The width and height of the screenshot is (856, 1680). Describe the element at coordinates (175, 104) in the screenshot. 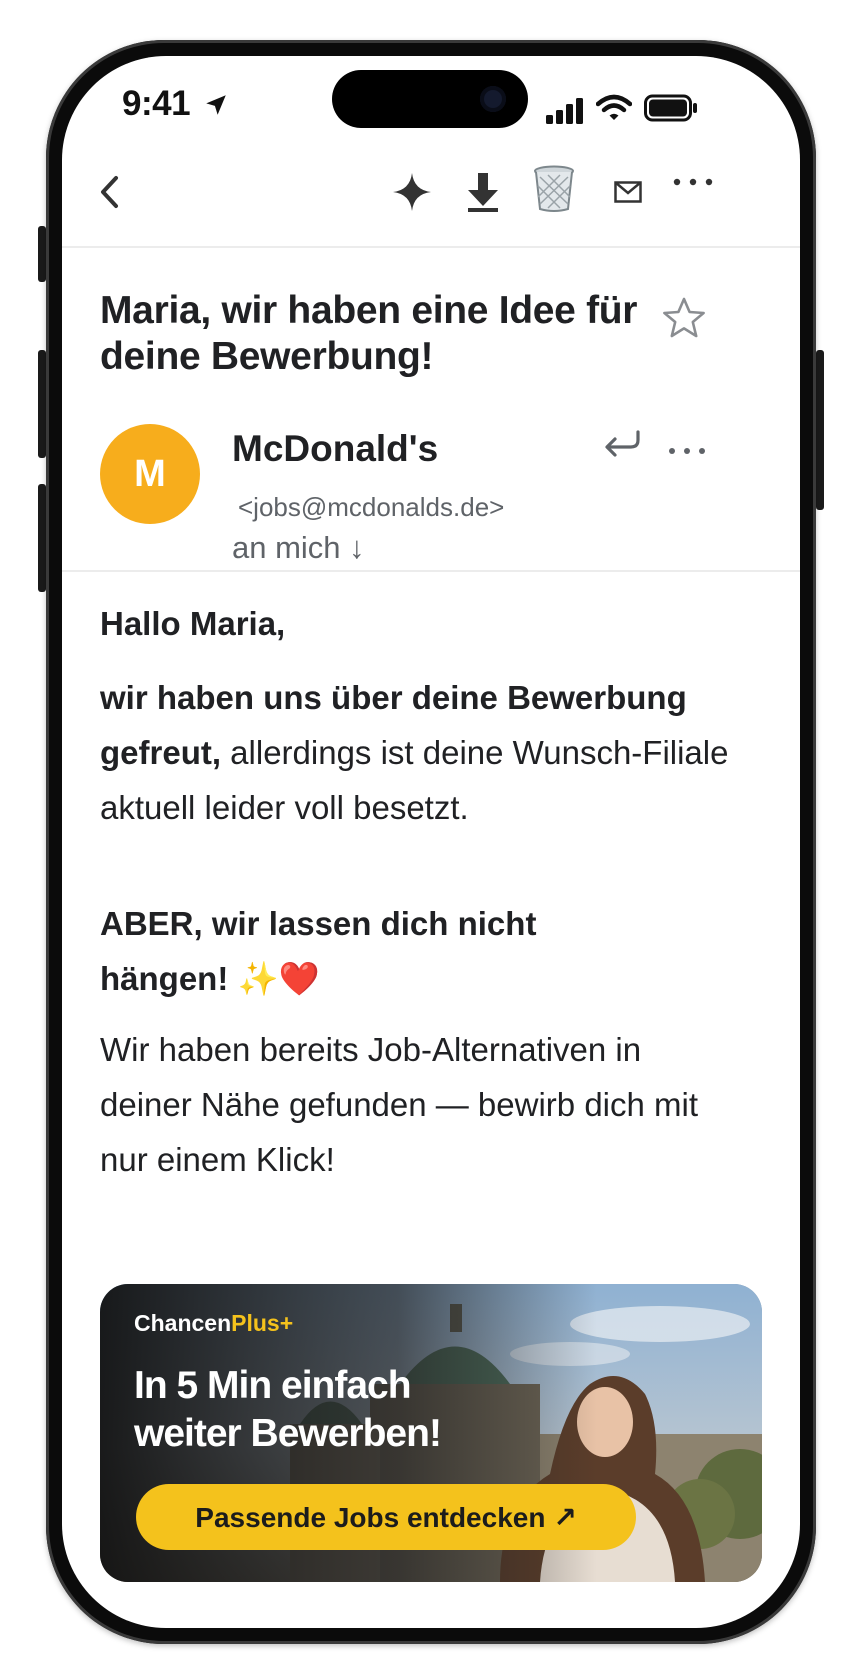

I see `status-time: 9:41` at that location.